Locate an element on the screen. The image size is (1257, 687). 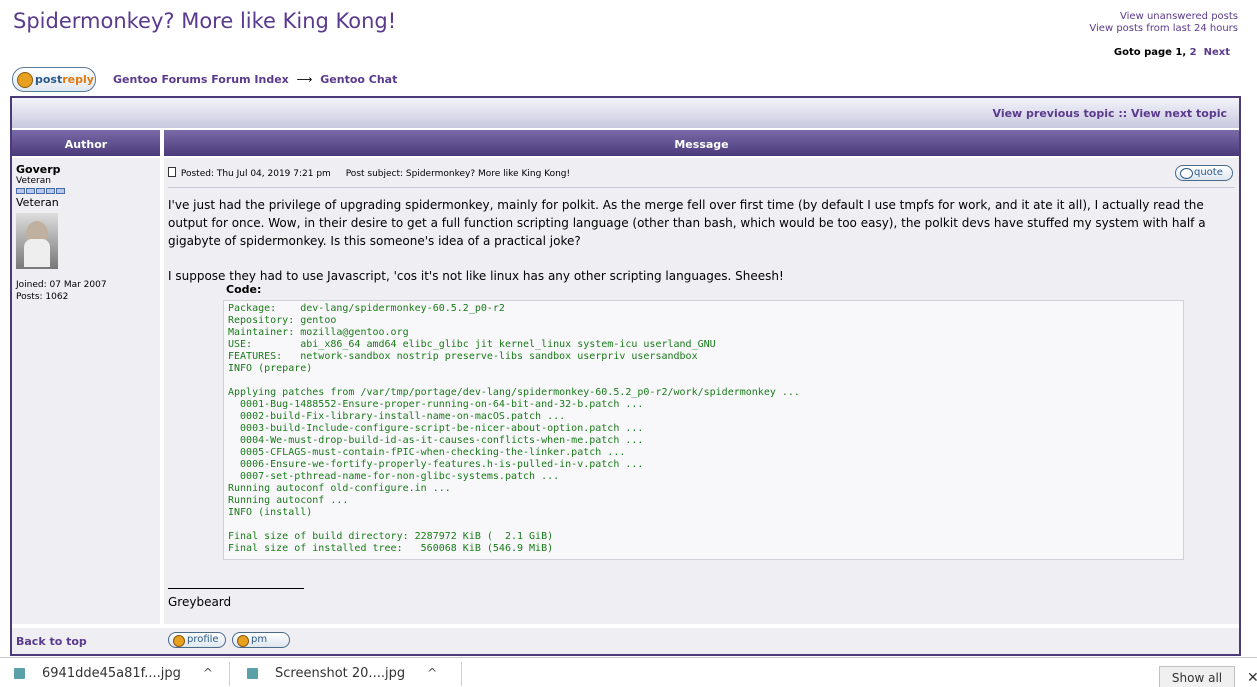
author-column-header: Author is located at coordinates (87, 142).